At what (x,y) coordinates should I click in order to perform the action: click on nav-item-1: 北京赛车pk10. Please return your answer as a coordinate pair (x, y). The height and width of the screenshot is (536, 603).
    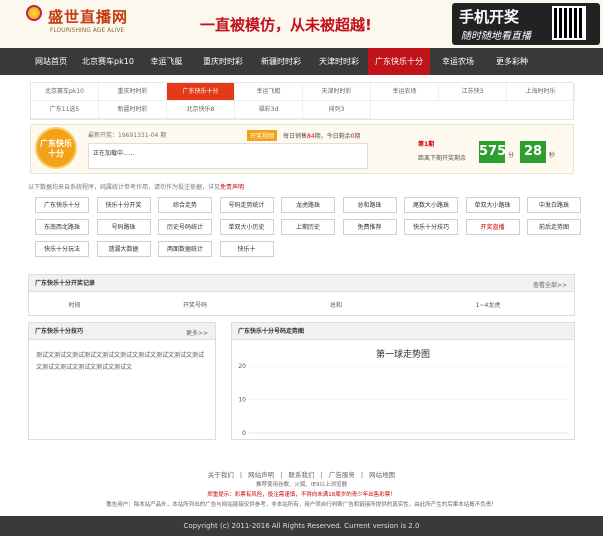
    Looking at the image, I should click on (108, 61).